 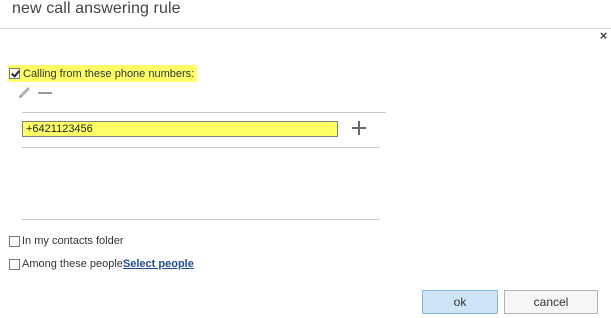 I want to click on contacts-folder-checkbox, so click(x=14, y=241).